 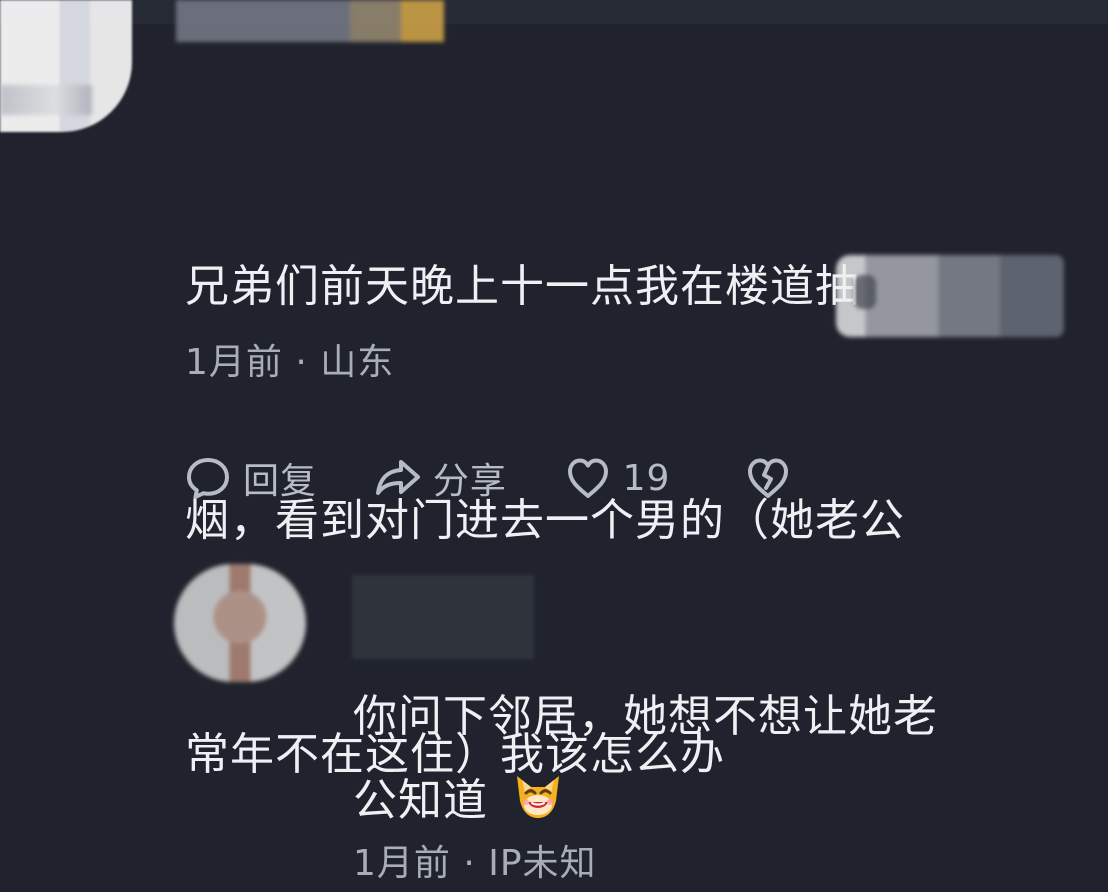 I want to click on comment-meta: 1月前 · 山东, so click(x=290, y=362).